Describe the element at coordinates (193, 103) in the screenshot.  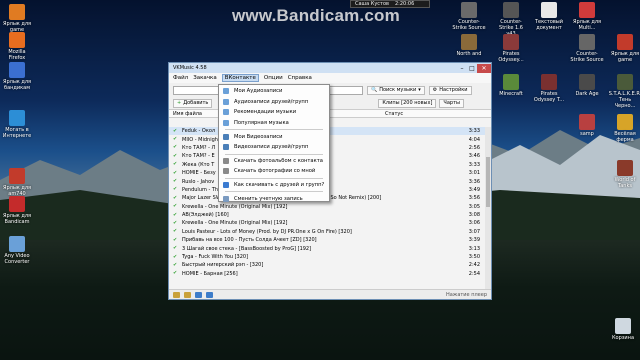
I see `add-button: + Добавить` at that location.